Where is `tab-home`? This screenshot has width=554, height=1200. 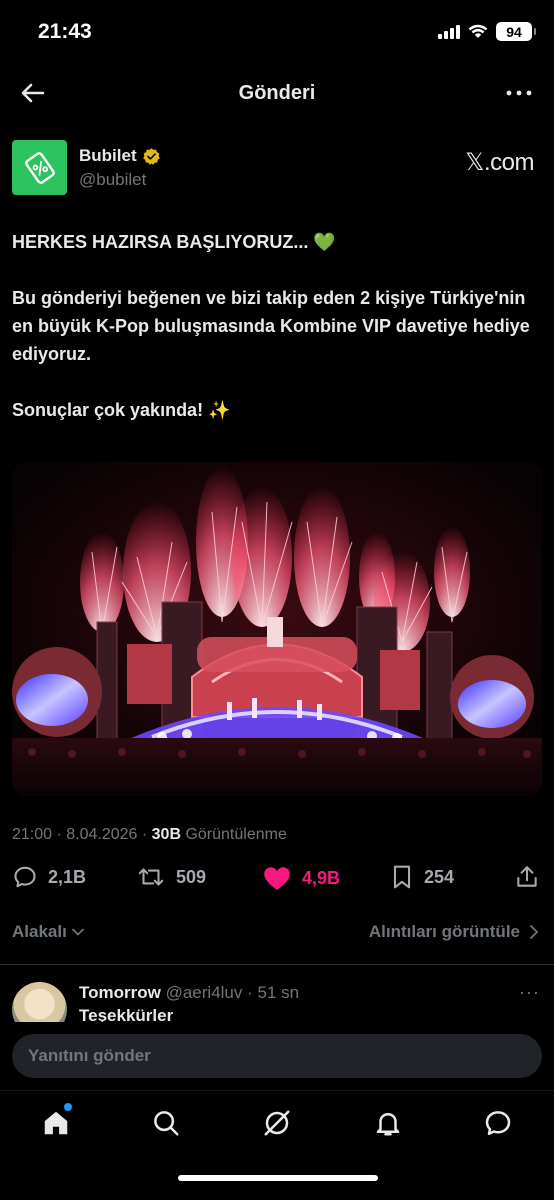 tab-home is located at coordinates (56, 1122).